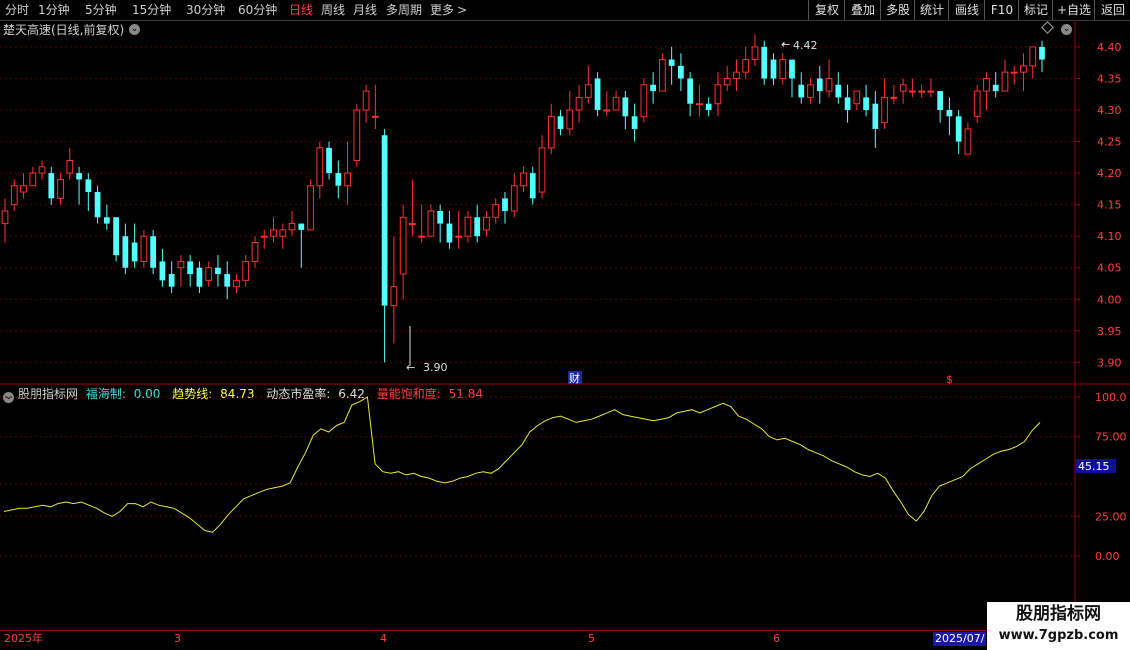 This screenshot has height=650, width=1130. I want to click on current-value: 45.15, so click(1094, 466).